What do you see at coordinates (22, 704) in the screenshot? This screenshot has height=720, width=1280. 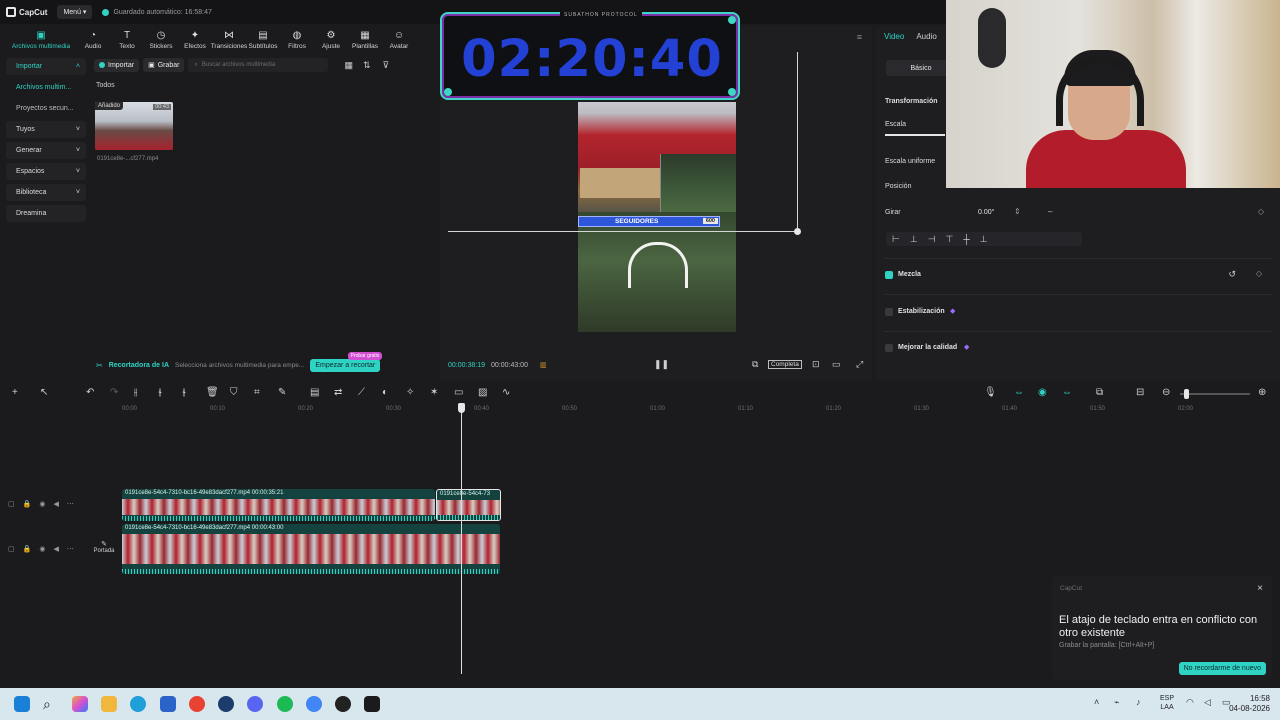 I see `windows-start-icon` at bounding box center [22, 704].